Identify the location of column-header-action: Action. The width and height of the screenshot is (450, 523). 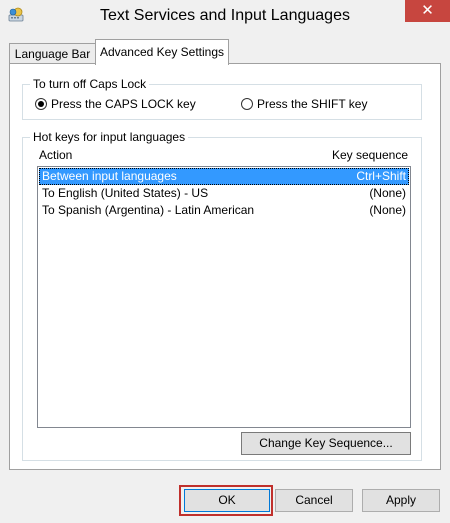
(56, 155).